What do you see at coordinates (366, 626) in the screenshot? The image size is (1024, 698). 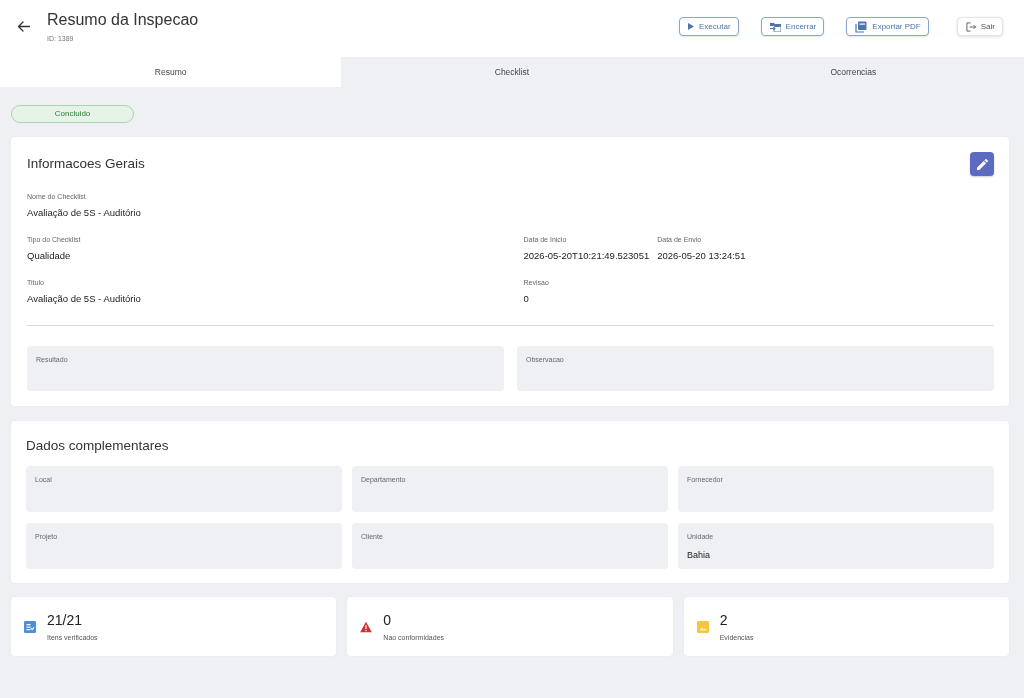 I see `warning-icon` at bounding box center [366, 626].